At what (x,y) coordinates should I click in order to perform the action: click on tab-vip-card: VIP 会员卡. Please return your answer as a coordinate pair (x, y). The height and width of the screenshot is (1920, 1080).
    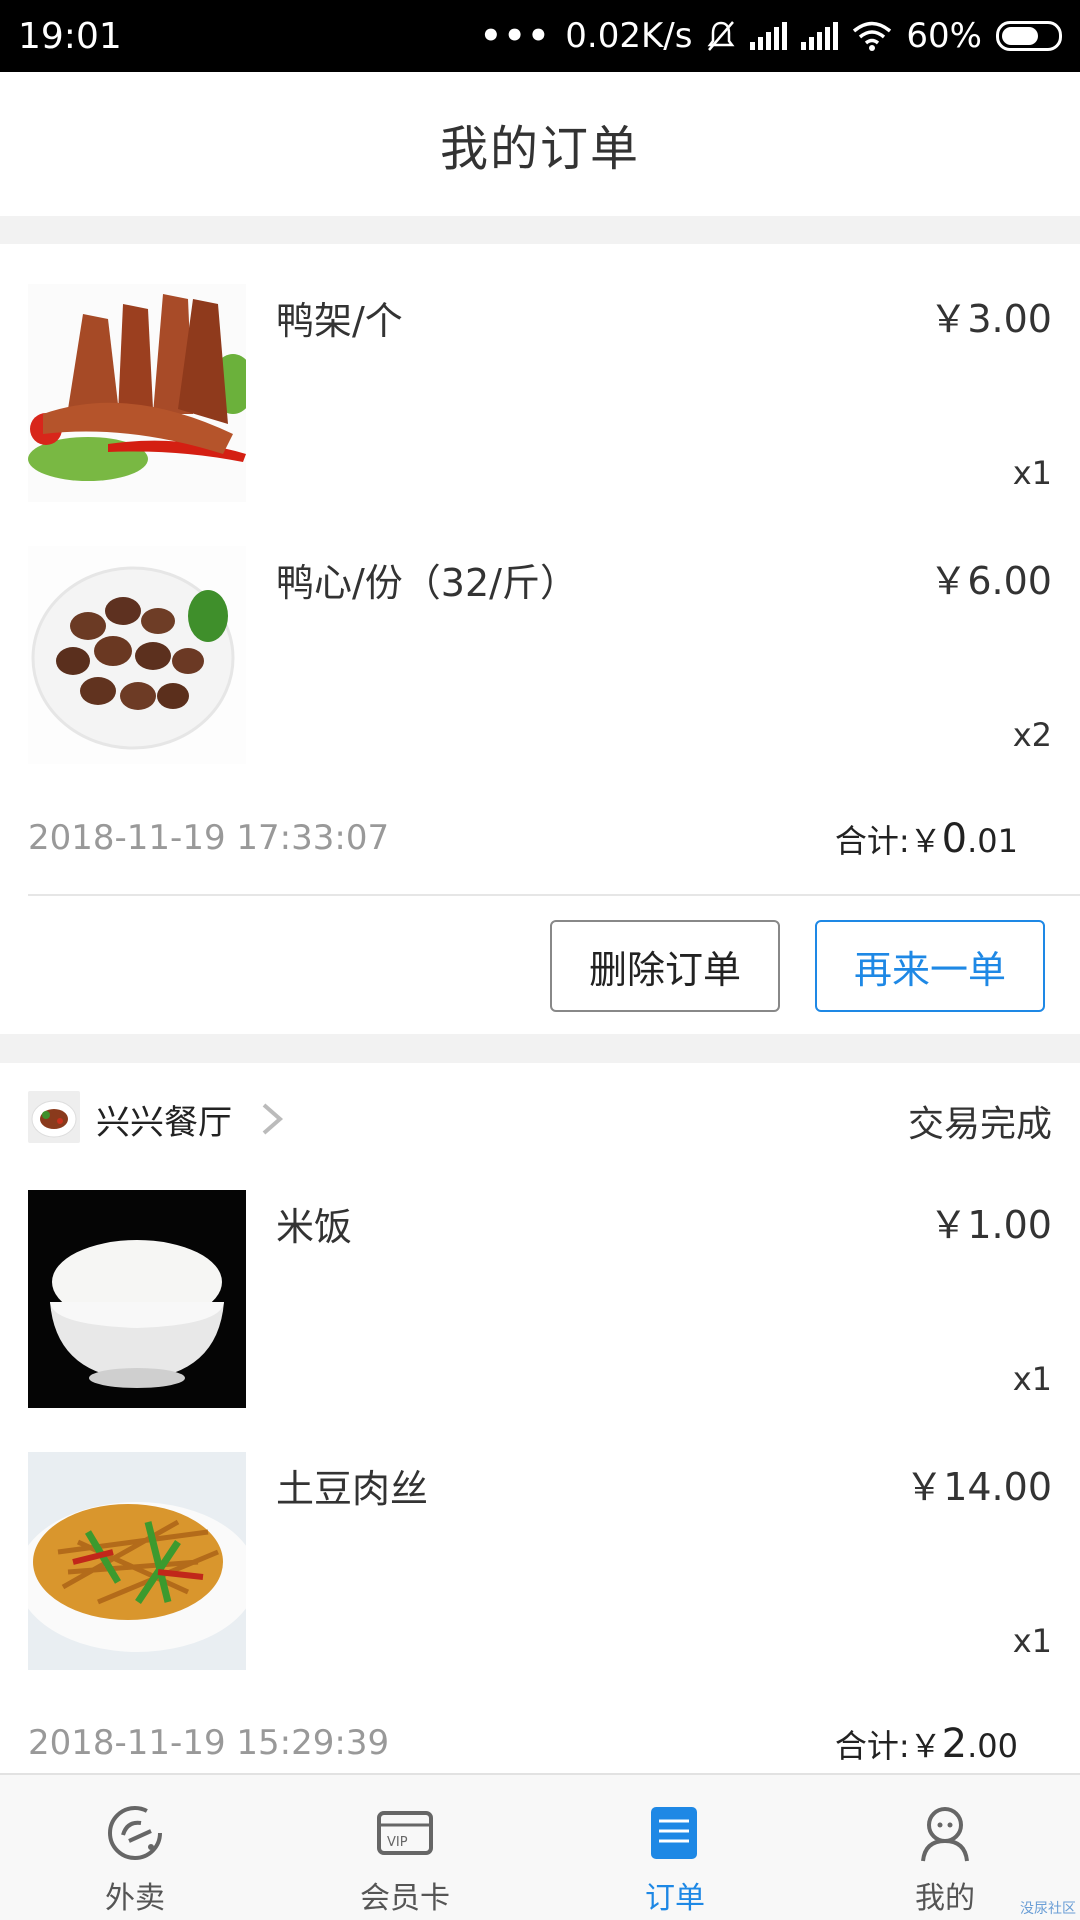
    Looking at the image, I should click on (405, 1847).